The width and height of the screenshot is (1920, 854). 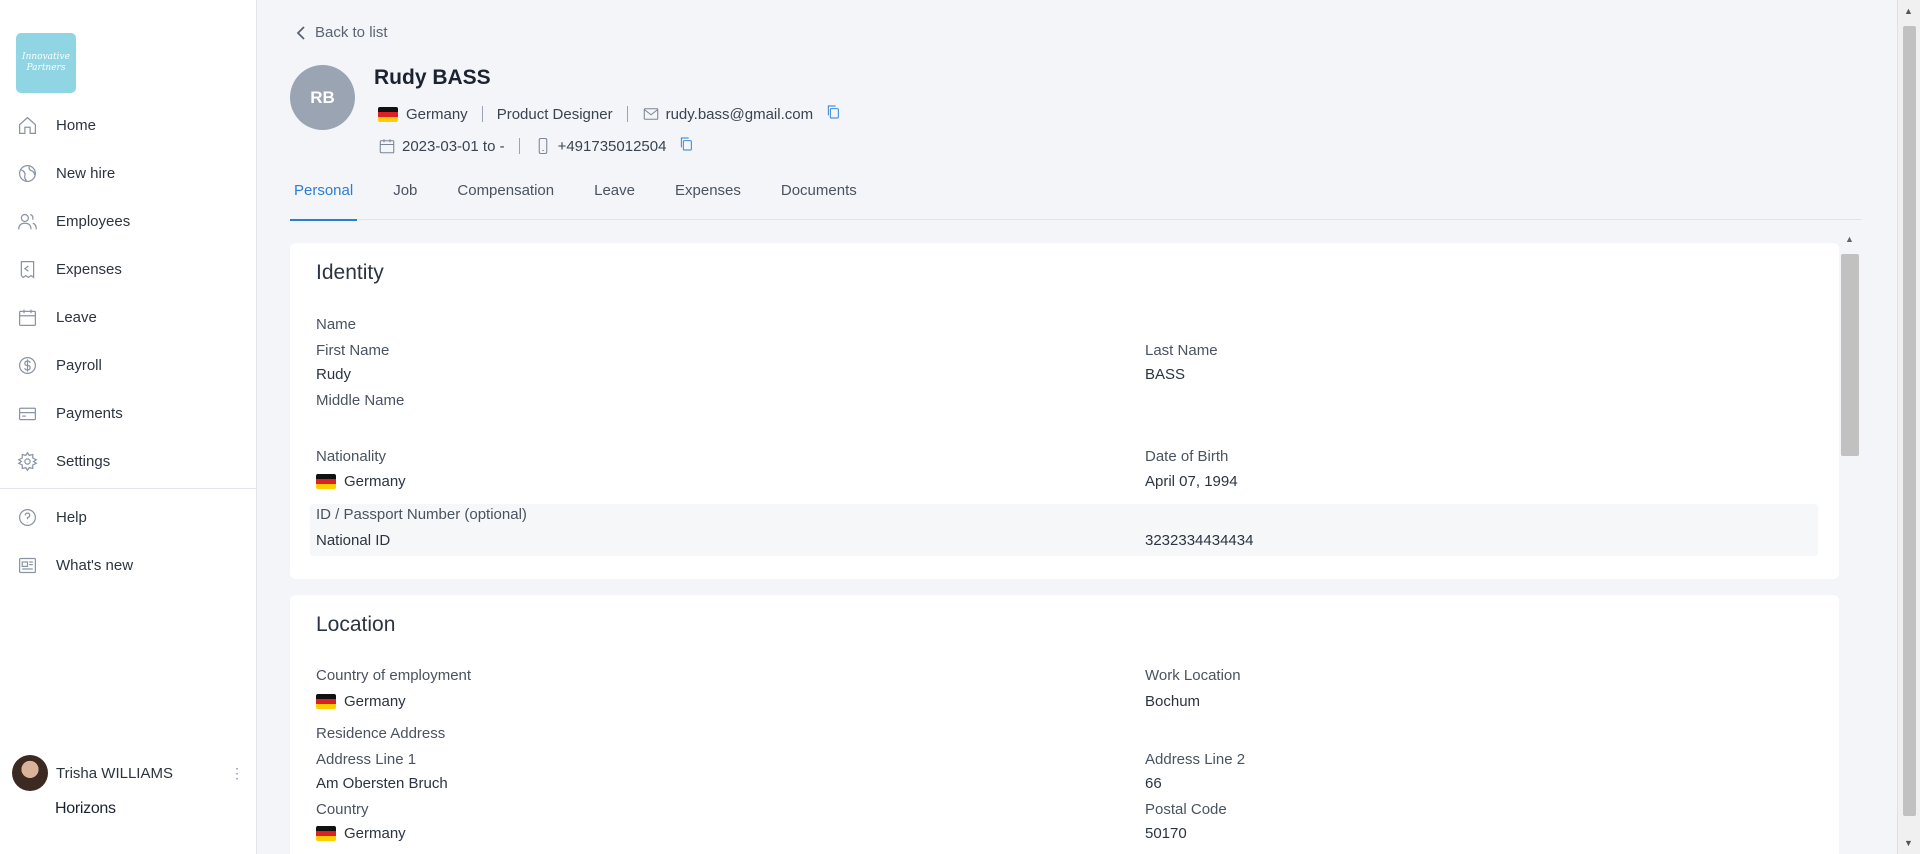 I want to click on employee-avatar: RB, so click(x=322, y=97).